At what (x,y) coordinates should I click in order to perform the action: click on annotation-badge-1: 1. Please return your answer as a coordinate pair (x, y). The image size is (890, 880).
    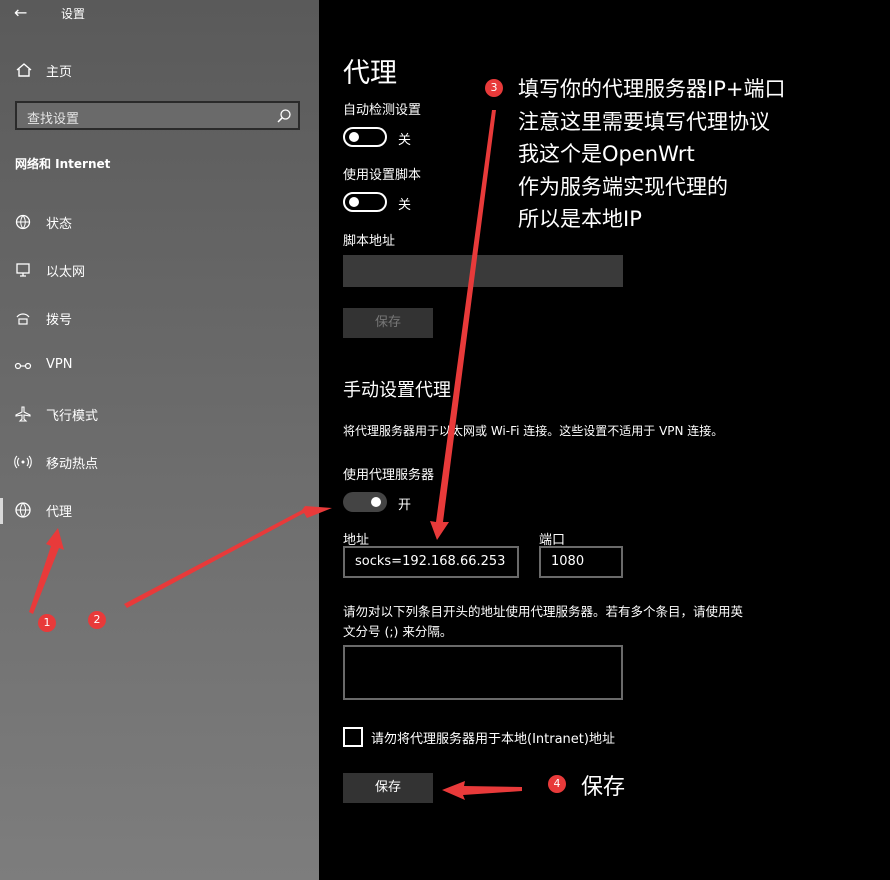
    Looking at the image, I should click on (47, 623).